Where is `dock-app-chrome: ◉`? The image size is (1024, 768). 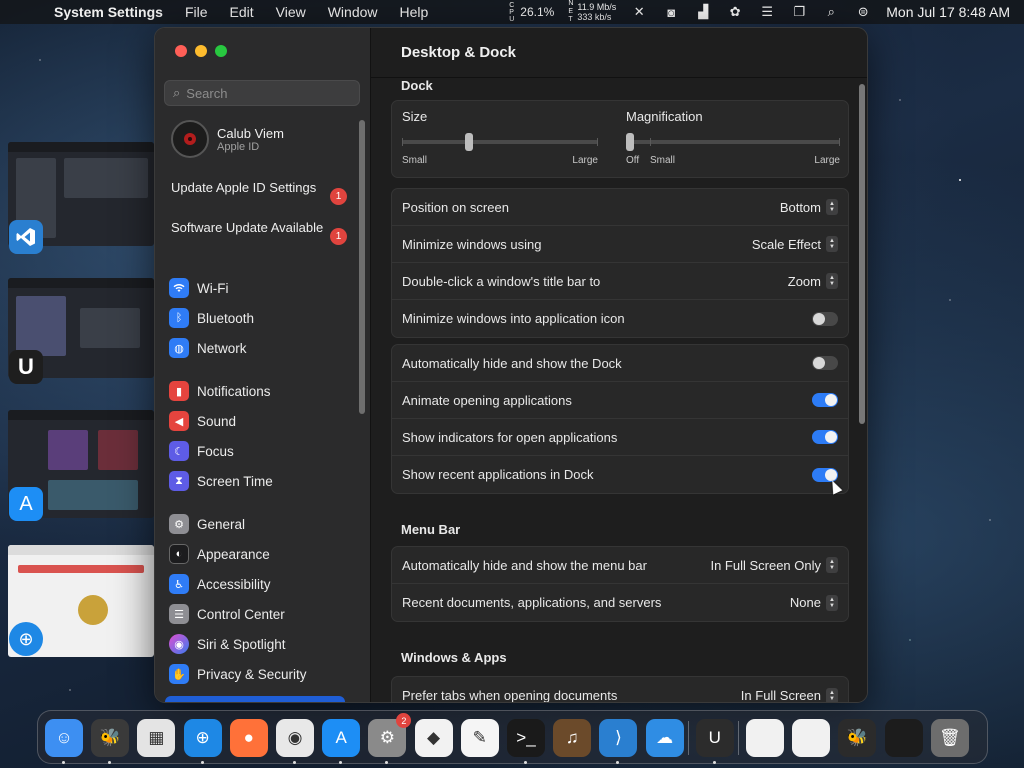 dock-app-chrome: ◉ is located at coordinates (295, 738).